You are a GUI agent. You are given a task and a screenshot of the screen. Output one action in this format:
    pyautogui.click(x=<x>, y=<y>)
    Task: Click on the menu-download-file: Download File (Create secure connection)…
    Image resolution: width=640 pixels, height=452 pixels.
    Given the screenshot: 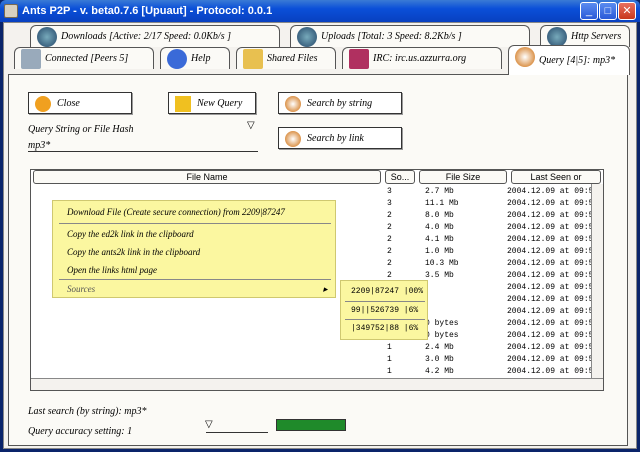 What is the action you would take?
    pyautogui.click(x=176, y=212)
    